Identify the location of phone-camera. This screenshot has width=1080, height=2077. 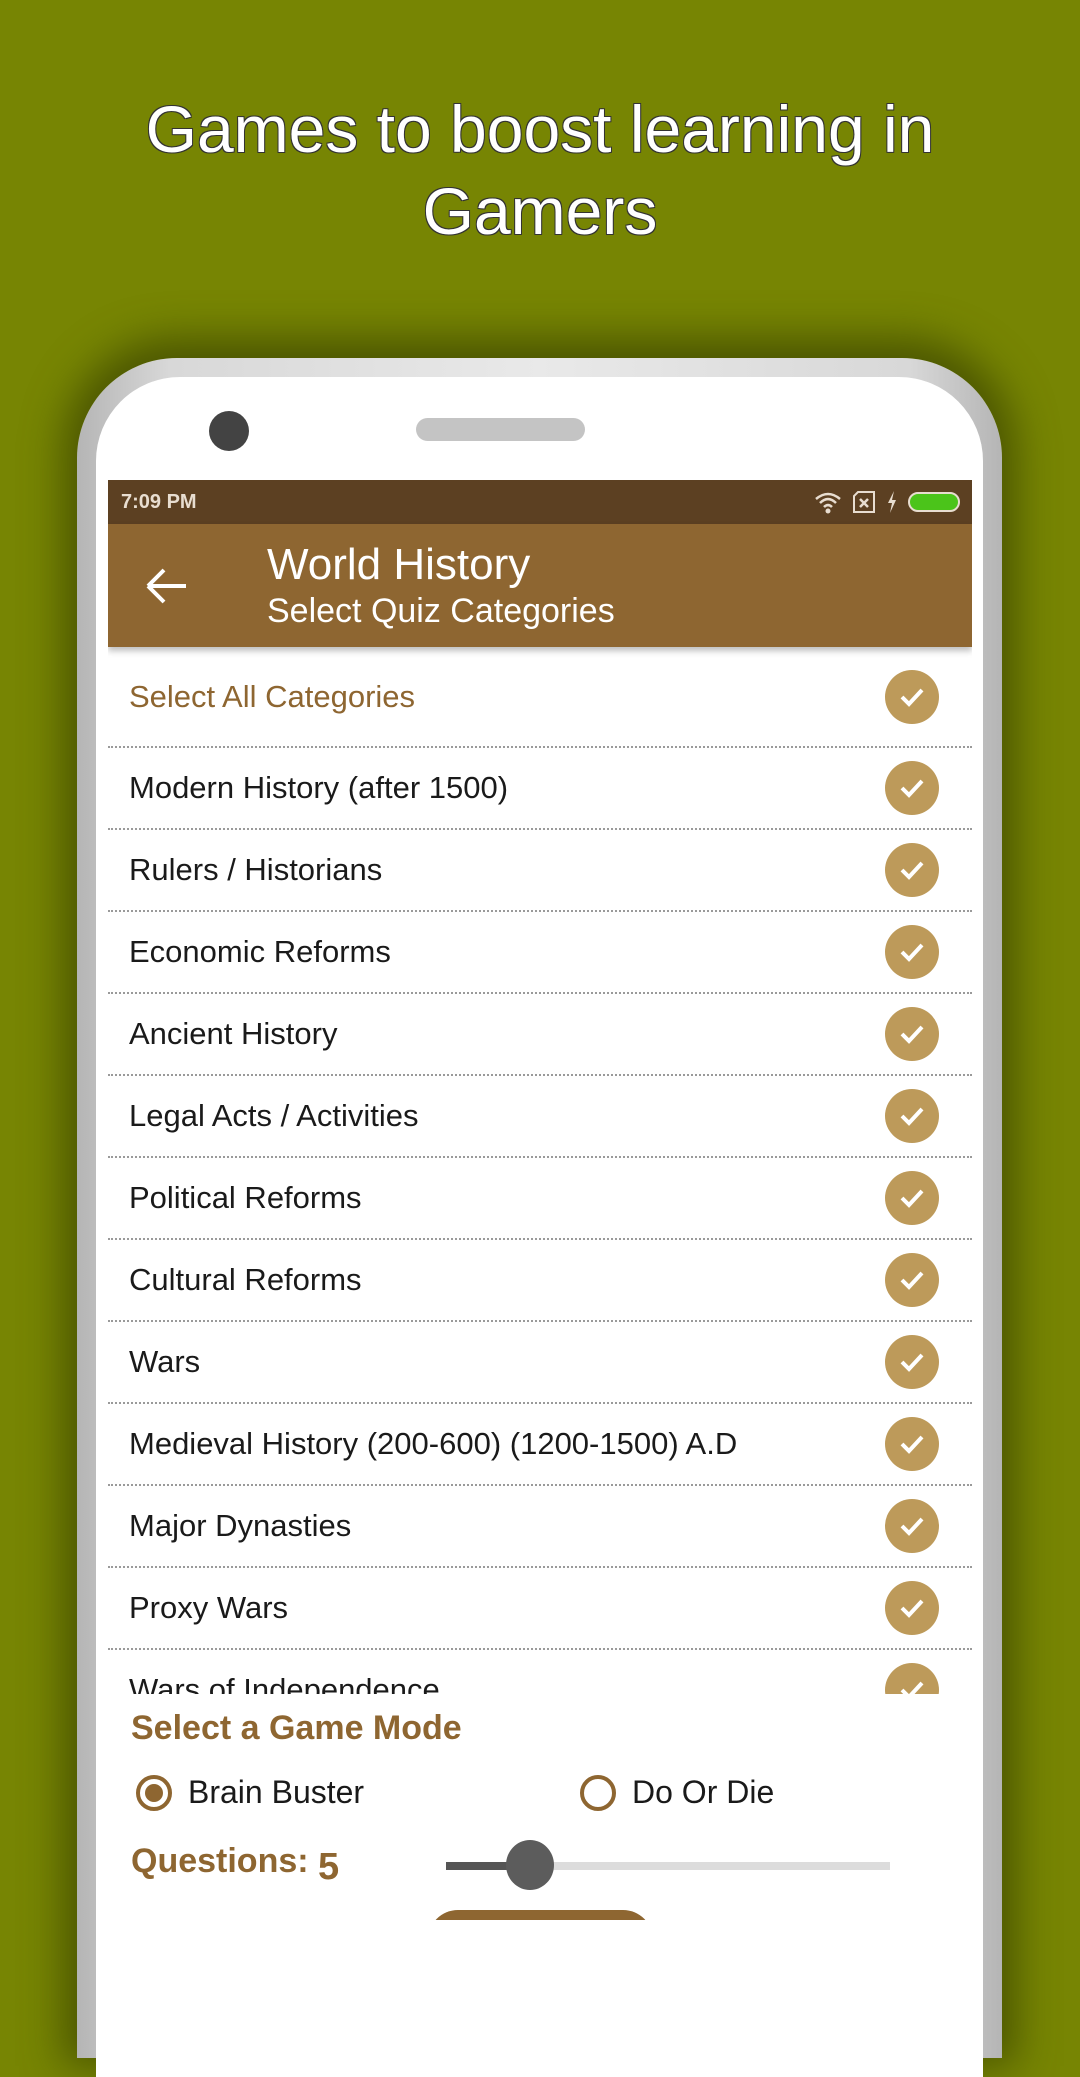
(229, 431).